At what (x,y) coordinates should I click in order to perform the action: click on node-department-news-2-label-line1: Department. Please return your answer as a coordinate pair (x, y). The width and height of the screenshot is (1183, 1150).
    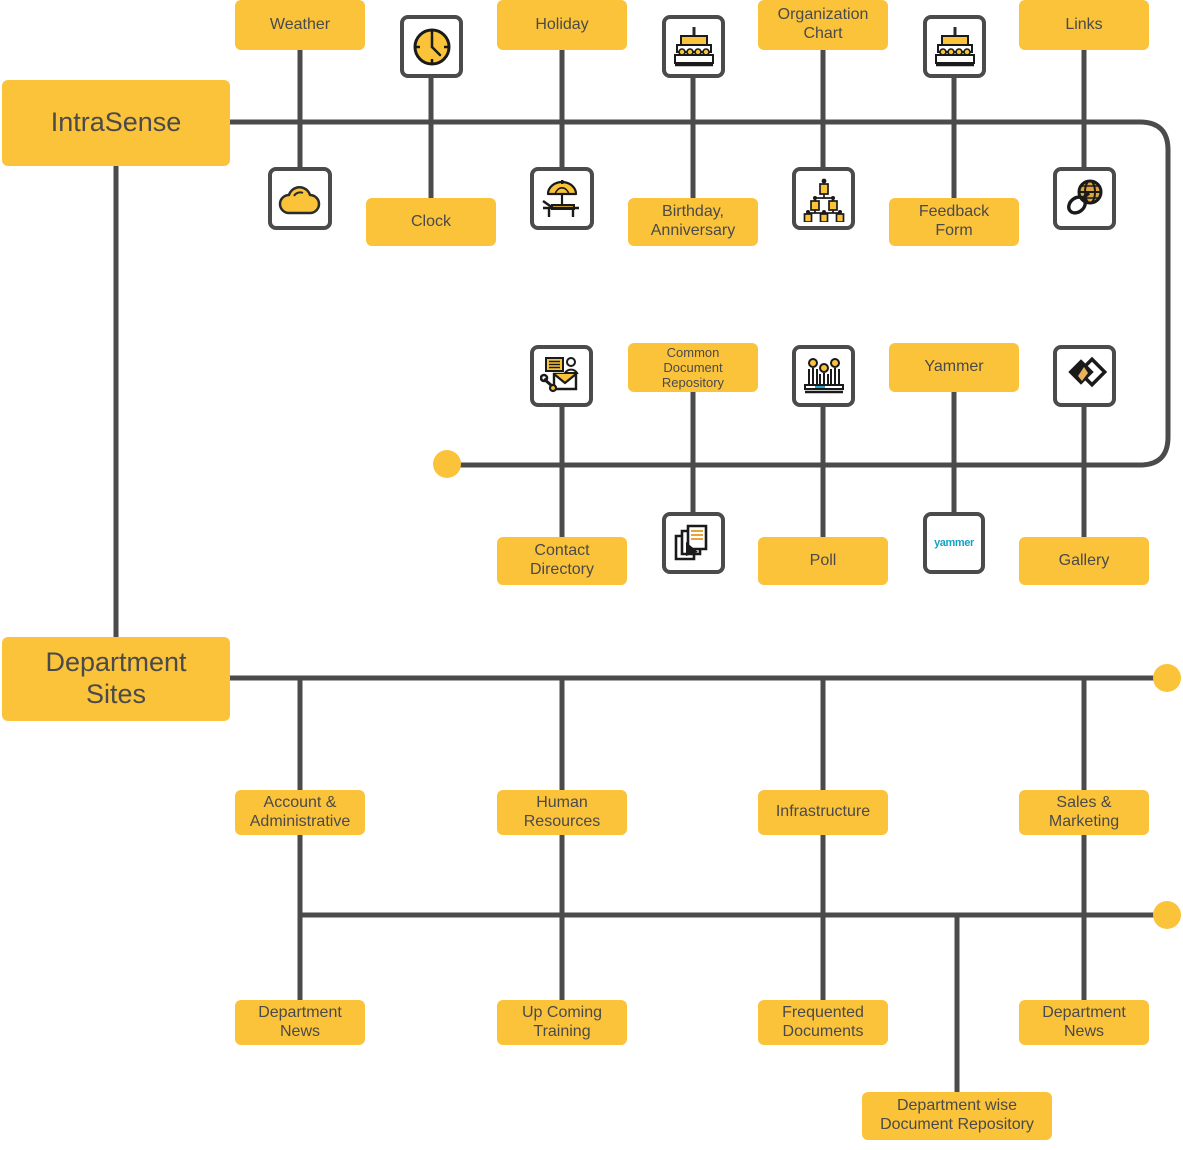
    Looking at the image, I should click on (1084, 1012).